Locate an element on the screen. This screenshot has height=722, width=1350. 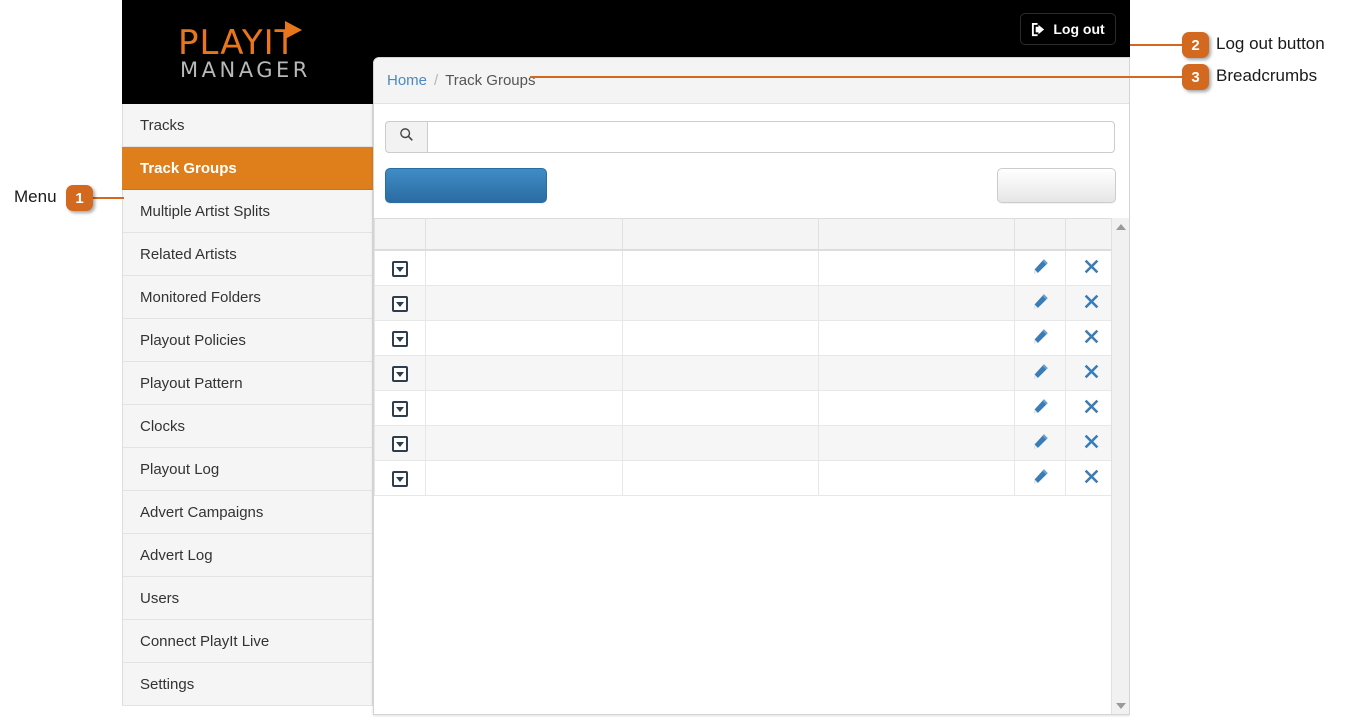
annotation-badge-2: 2 is located at coordinates (1195, 45).